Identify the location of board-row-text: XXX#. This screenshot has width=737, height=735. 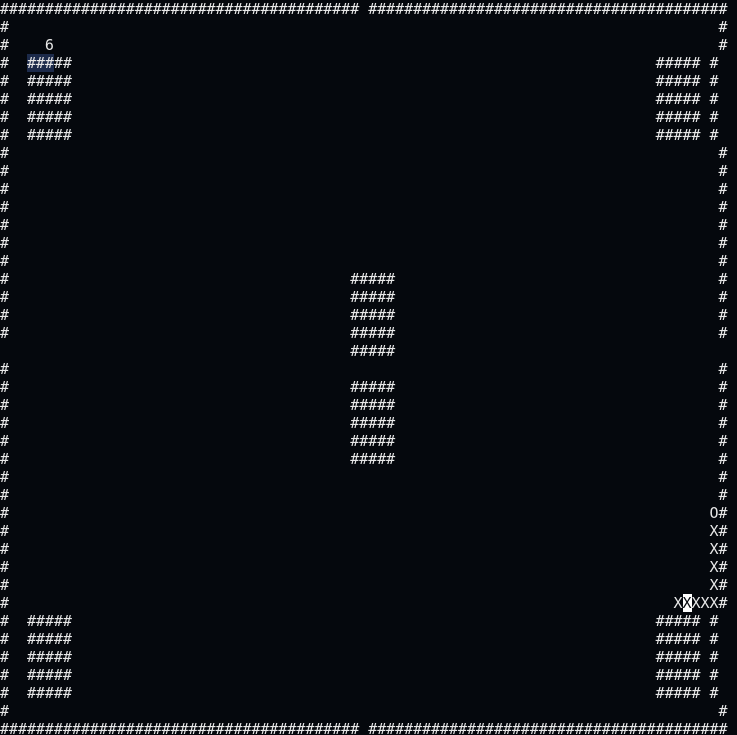
(709, 603).